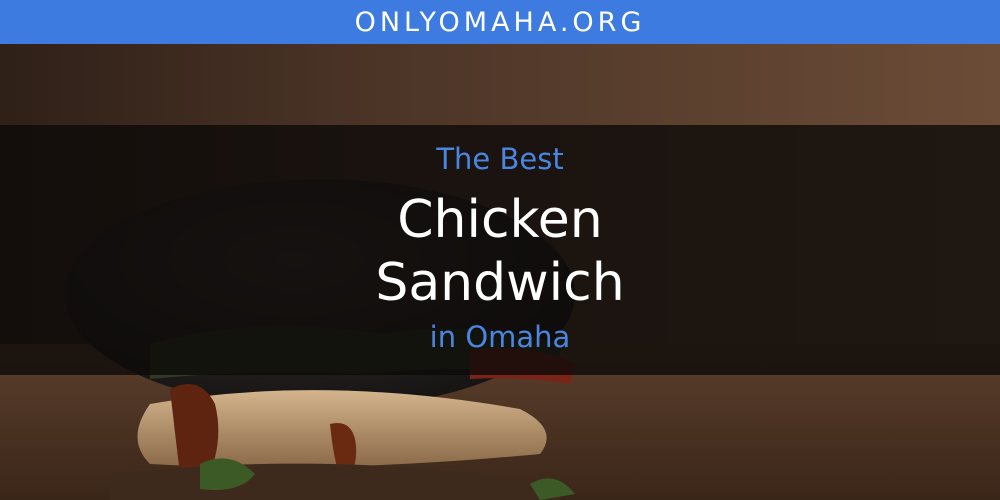 The width and height of the screenshot is (1000, 500). I want to click on site-name: ONLYOMAHA.ORG, so click(500, 22).